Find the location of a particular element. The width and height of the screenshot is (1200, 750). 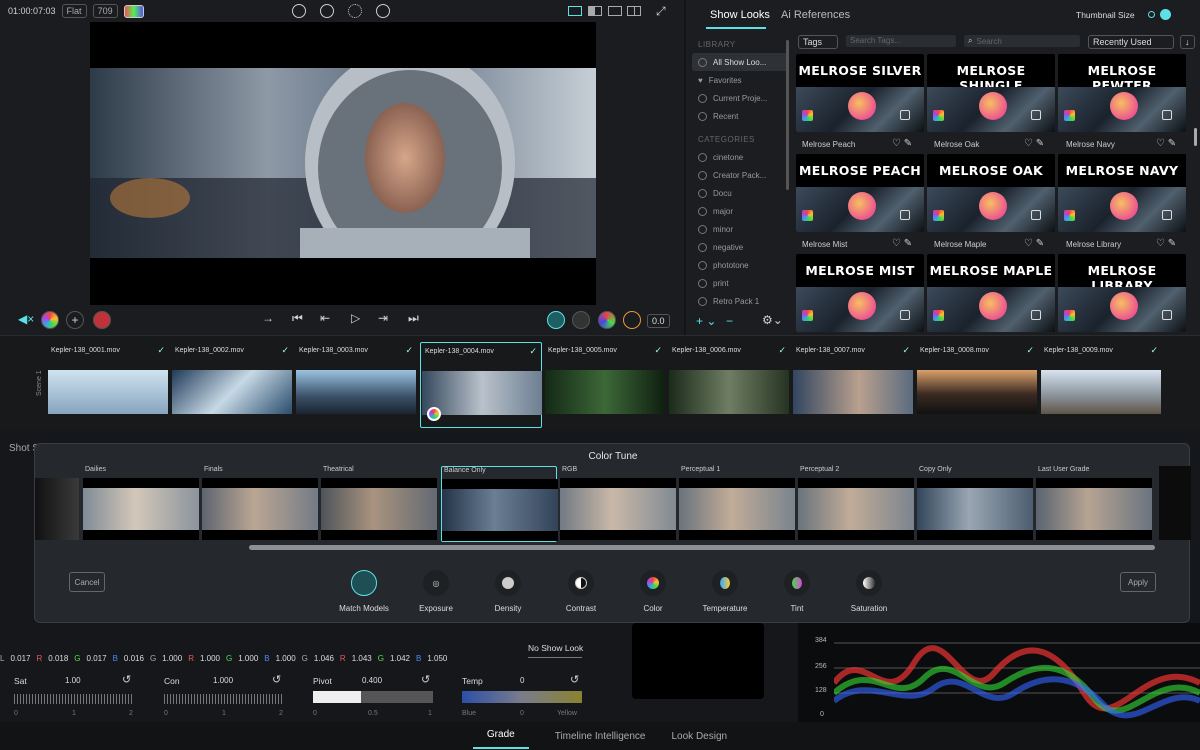

timeline-clip: Kepler-138_0005.mov ✓ is located at coordinates (605, 385).